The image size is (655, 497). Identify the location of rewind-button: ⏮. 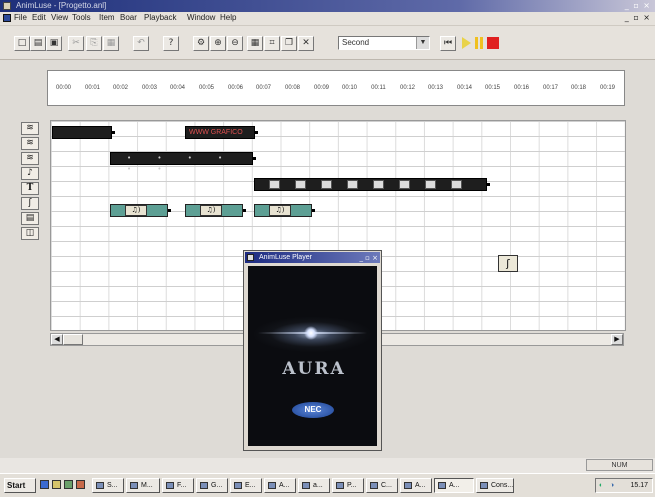
(448, 43).